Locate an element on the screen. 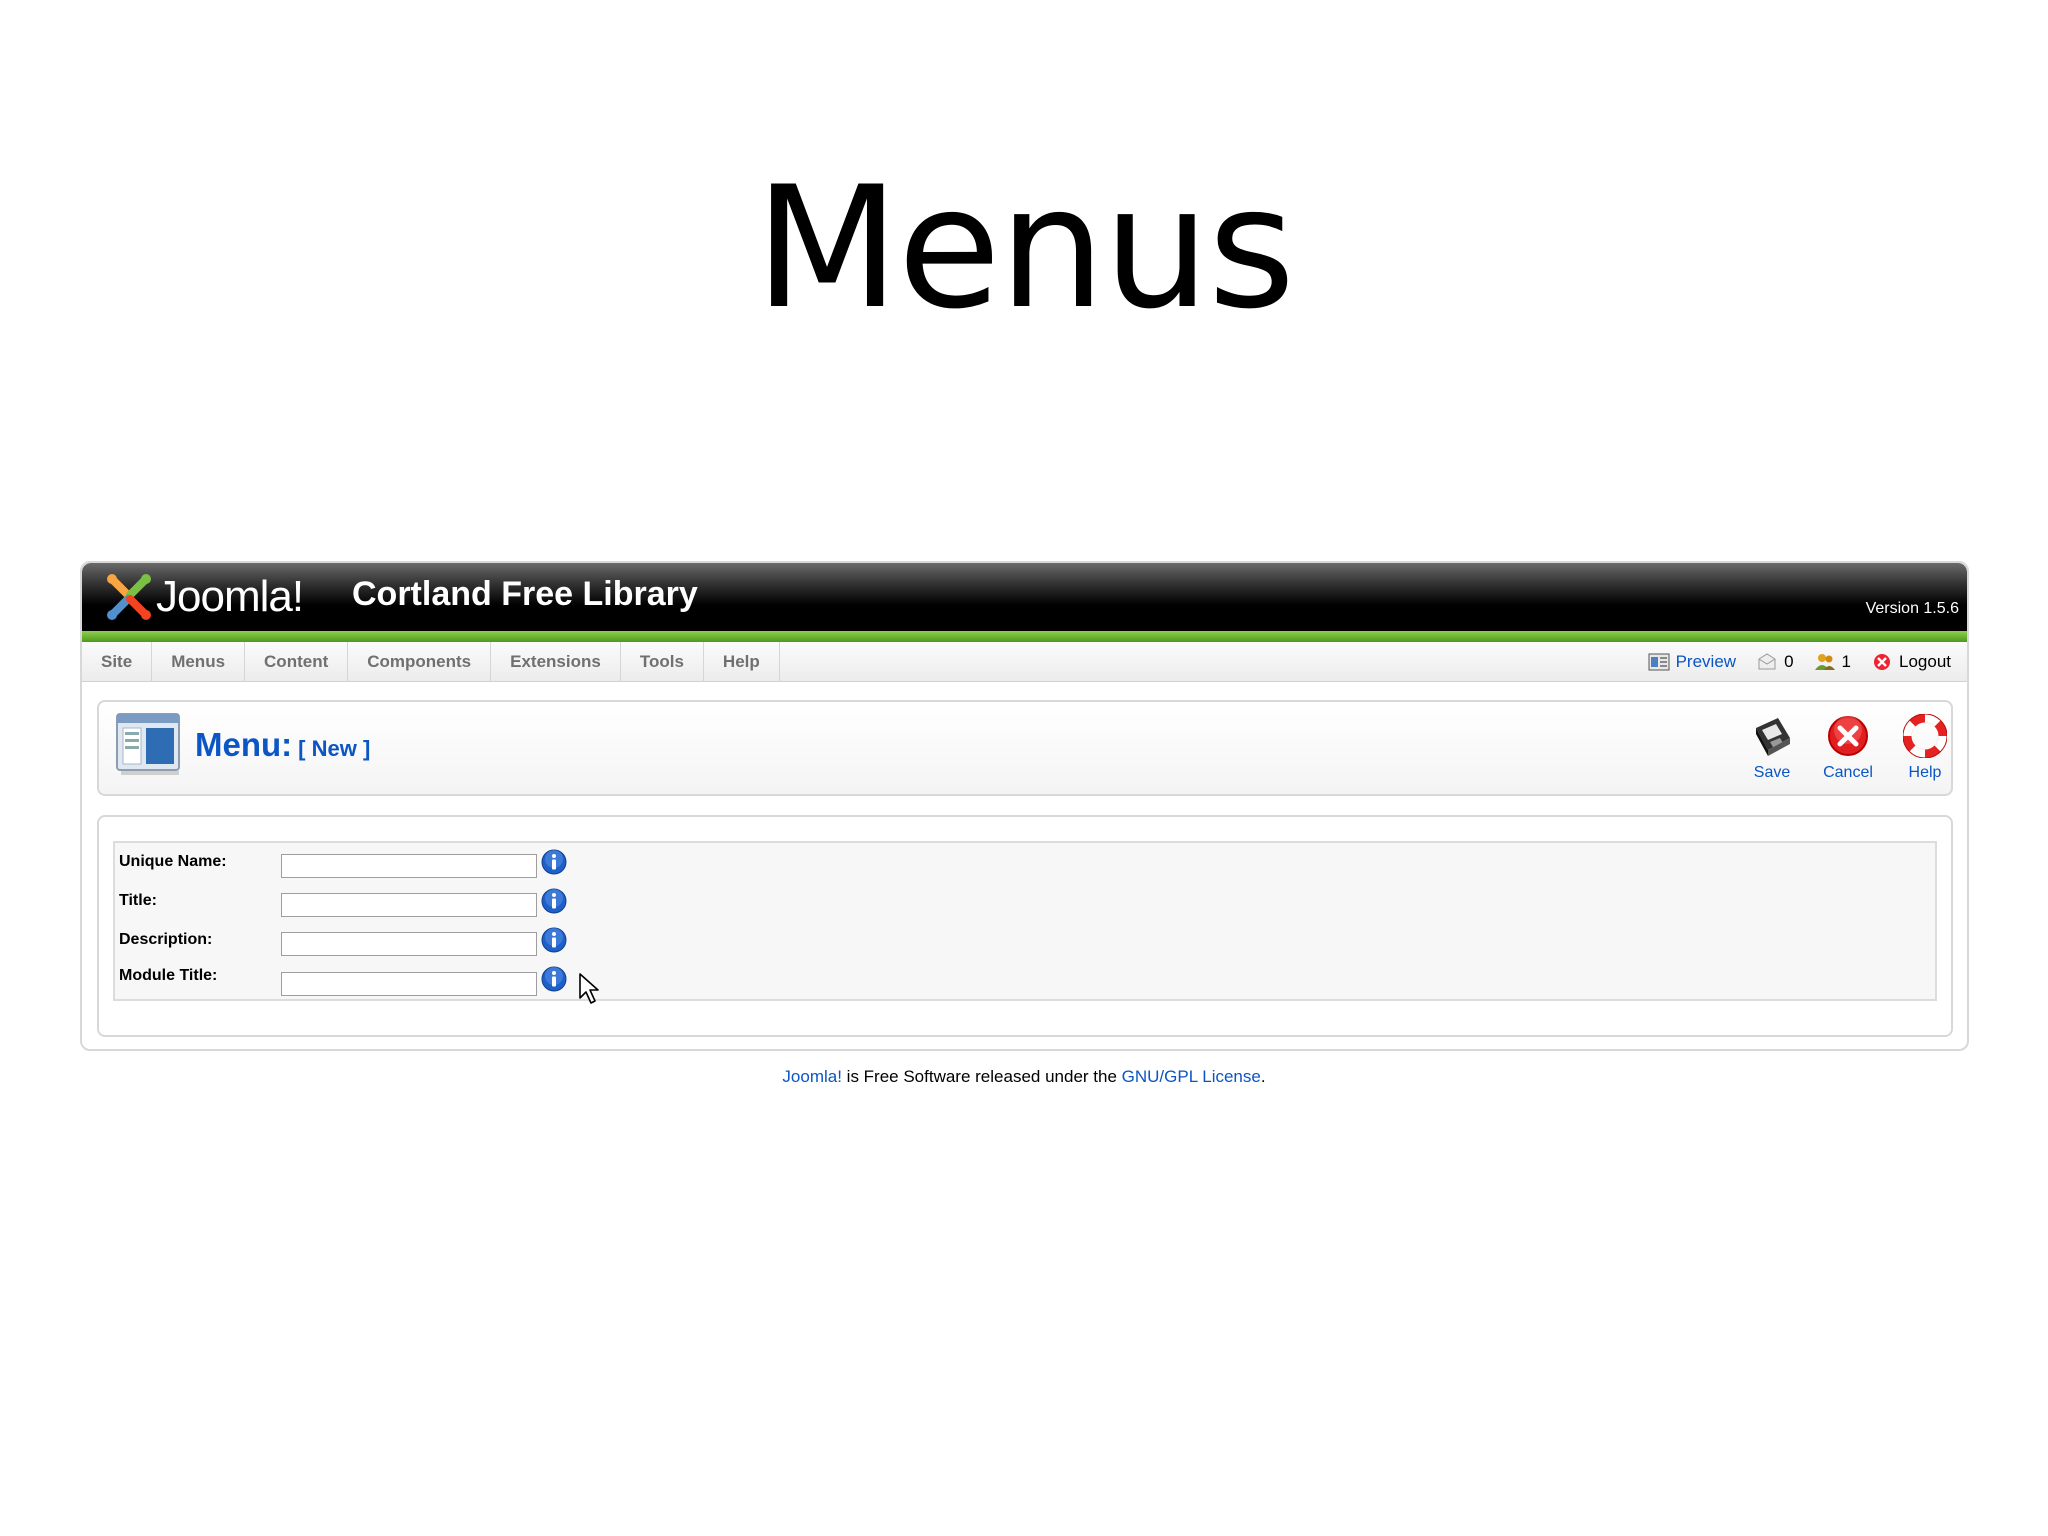 The height and width of the screenshot is (1536, 2048). preview-icon is located at coordinates (1659, 662).